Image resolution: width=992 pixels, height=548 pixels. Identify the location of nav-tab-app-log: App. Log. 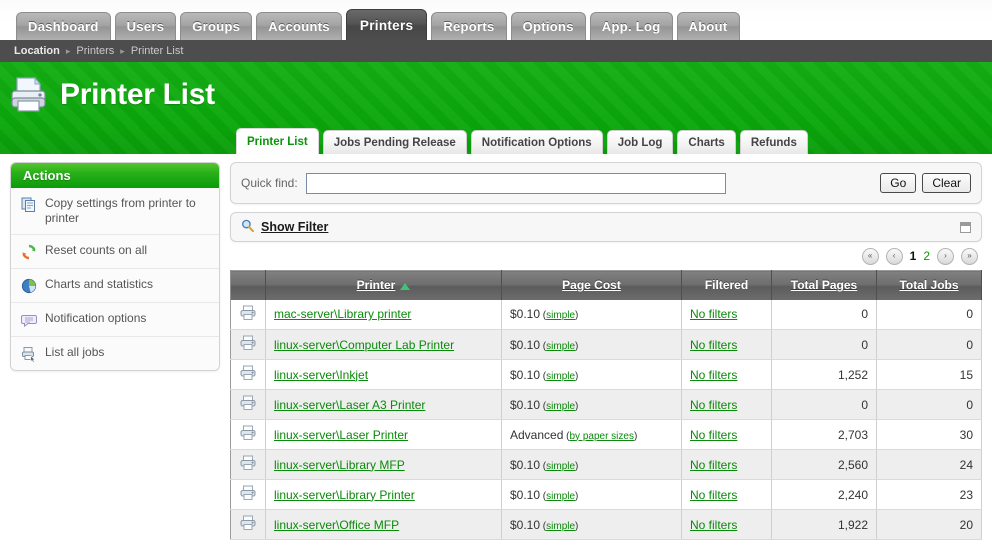
(631, 26).